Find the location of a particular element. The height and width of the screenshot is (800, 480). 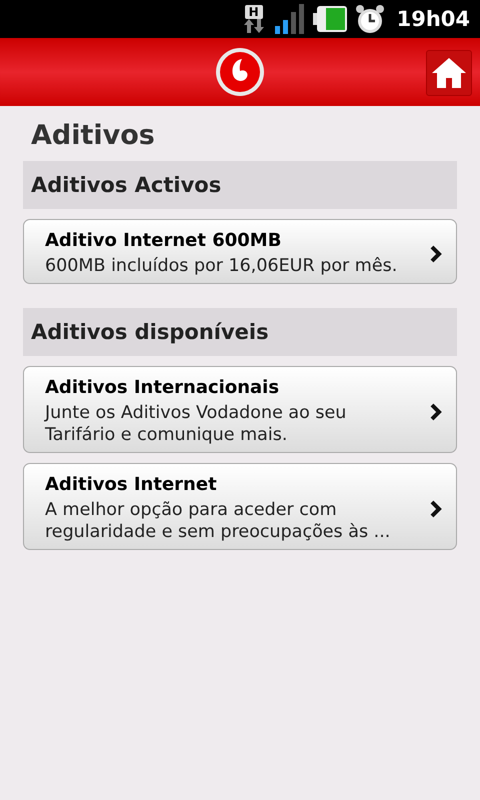

clock-time: 19h04 is located at coordinates (433, 19).